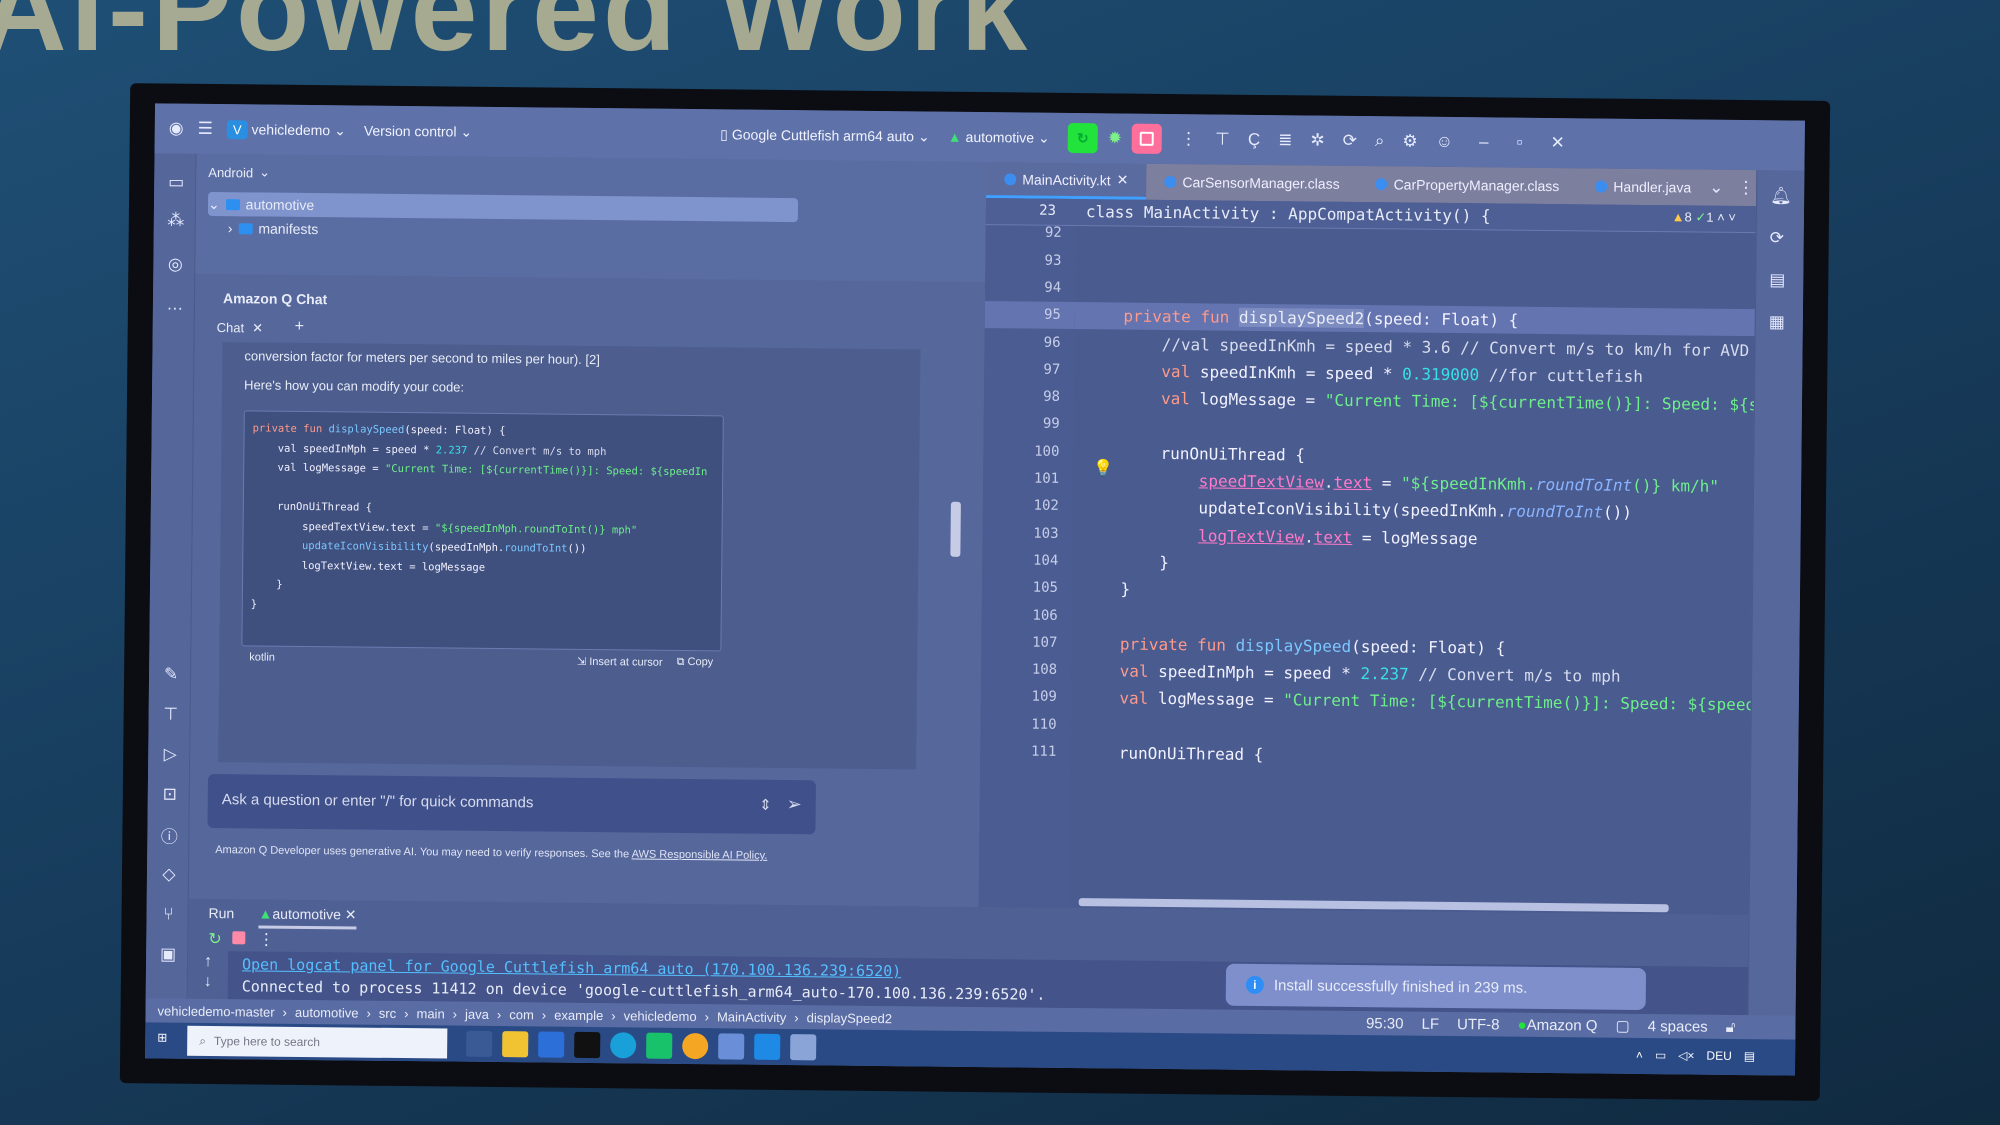  I want to click on list-icon: ≣, so click(1285, 140).